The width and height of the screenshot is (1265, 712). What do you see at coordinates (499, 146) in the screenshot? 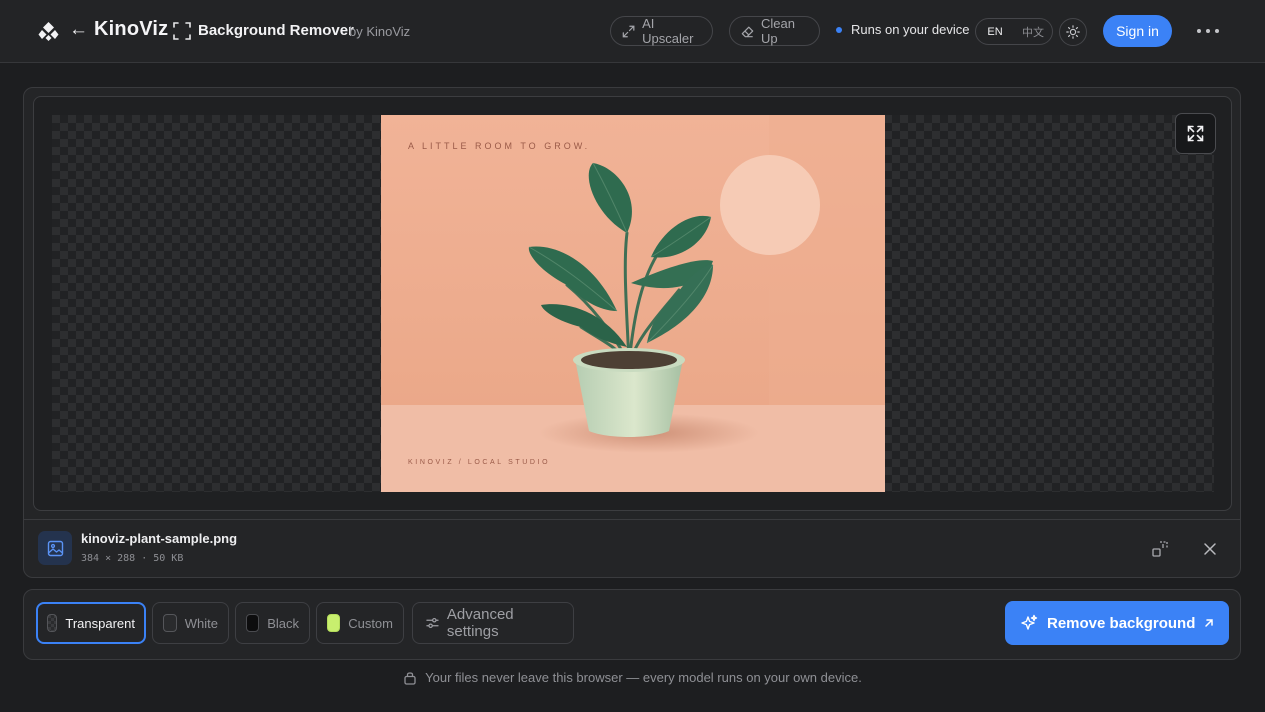
I see `image-caption-top: A LITTLE ROOM TO GROW.` at bounding box center [499, 146].